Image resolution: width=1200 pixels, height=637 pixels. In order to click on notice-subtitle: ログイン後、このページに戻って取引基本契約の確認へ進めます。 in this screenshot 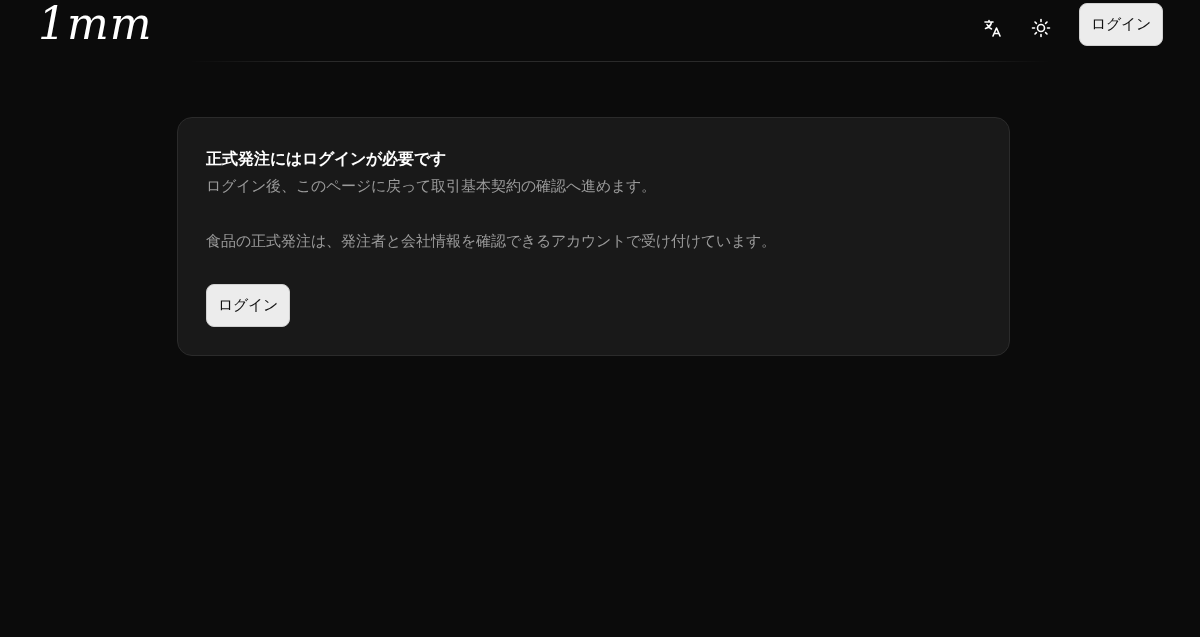, I will do `click(431, 186)`.